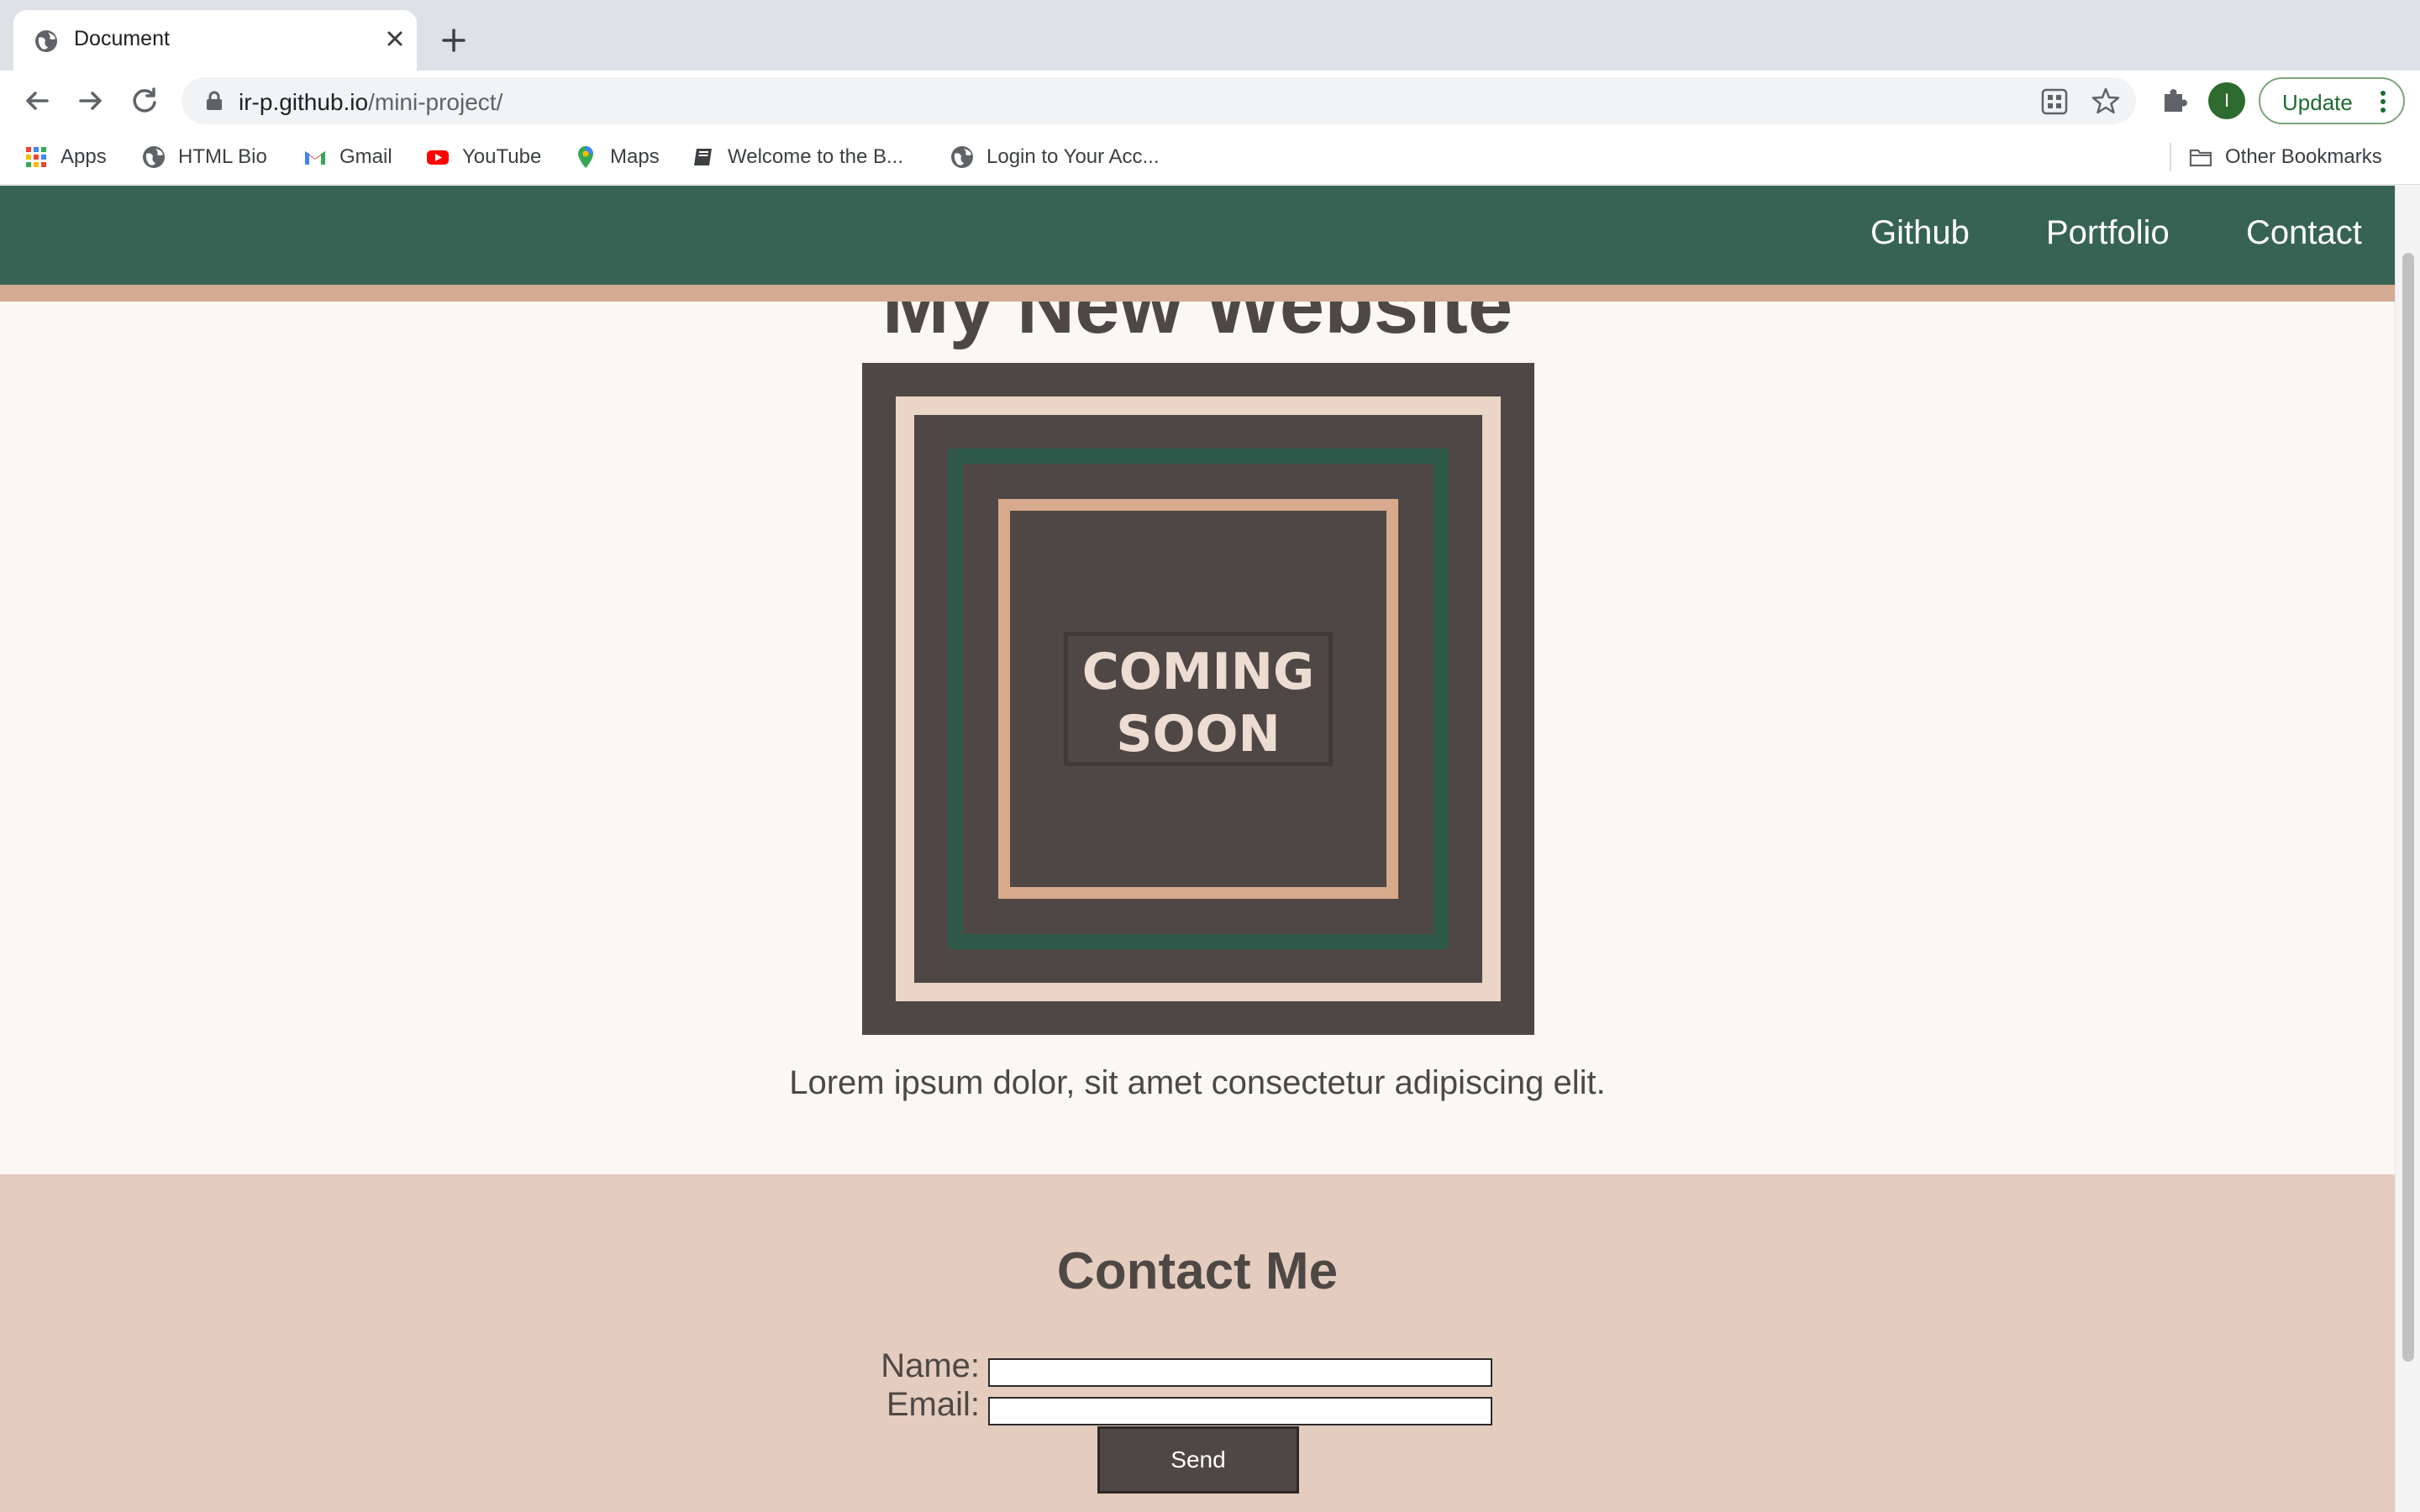 The height and width of the screenshot is (1512, 2420). I want to click on other-bookmarks: Other Bookmarks, so click(2285, 157).